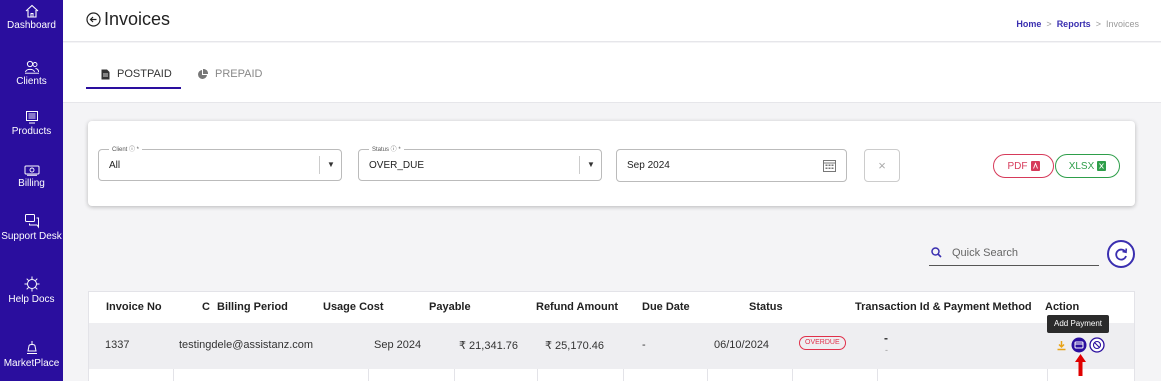 The height and width of the screenshot is (381, 1161). Describe the element at coordinates (246, 345) in the screenshot. I see `cell-client: testingdele@assistanz.com` at that location.